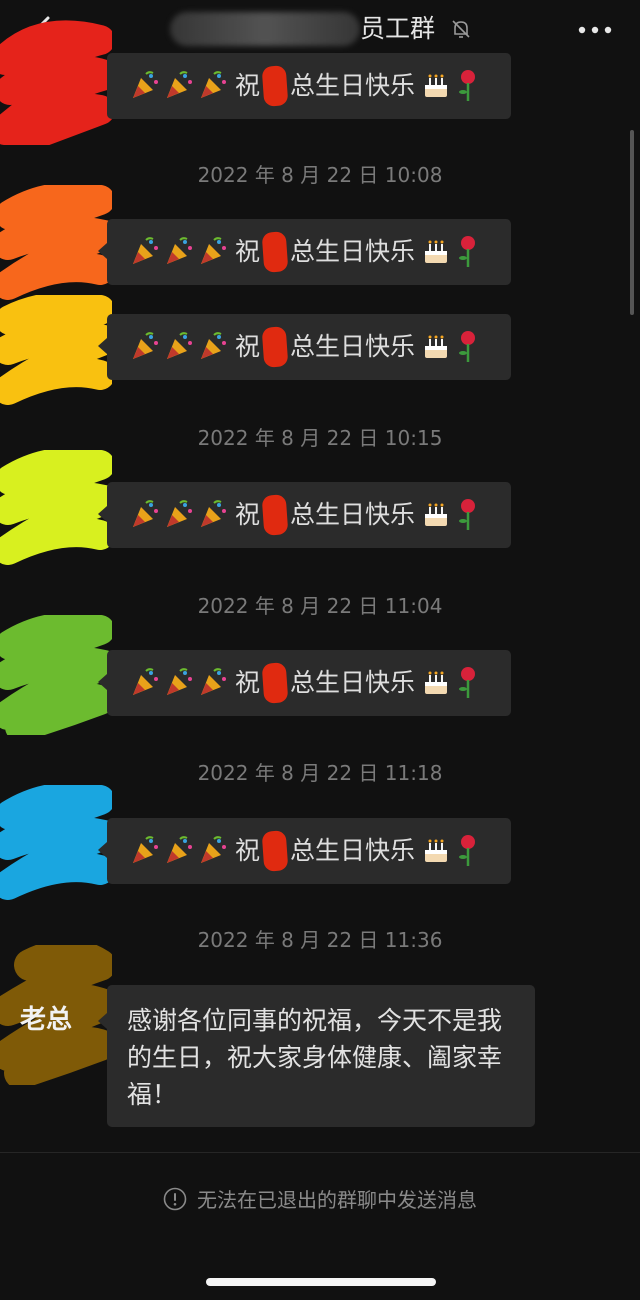  I want to click on timestamp: 2022 年 8 月 22 日 10:15, so click(320, 438).